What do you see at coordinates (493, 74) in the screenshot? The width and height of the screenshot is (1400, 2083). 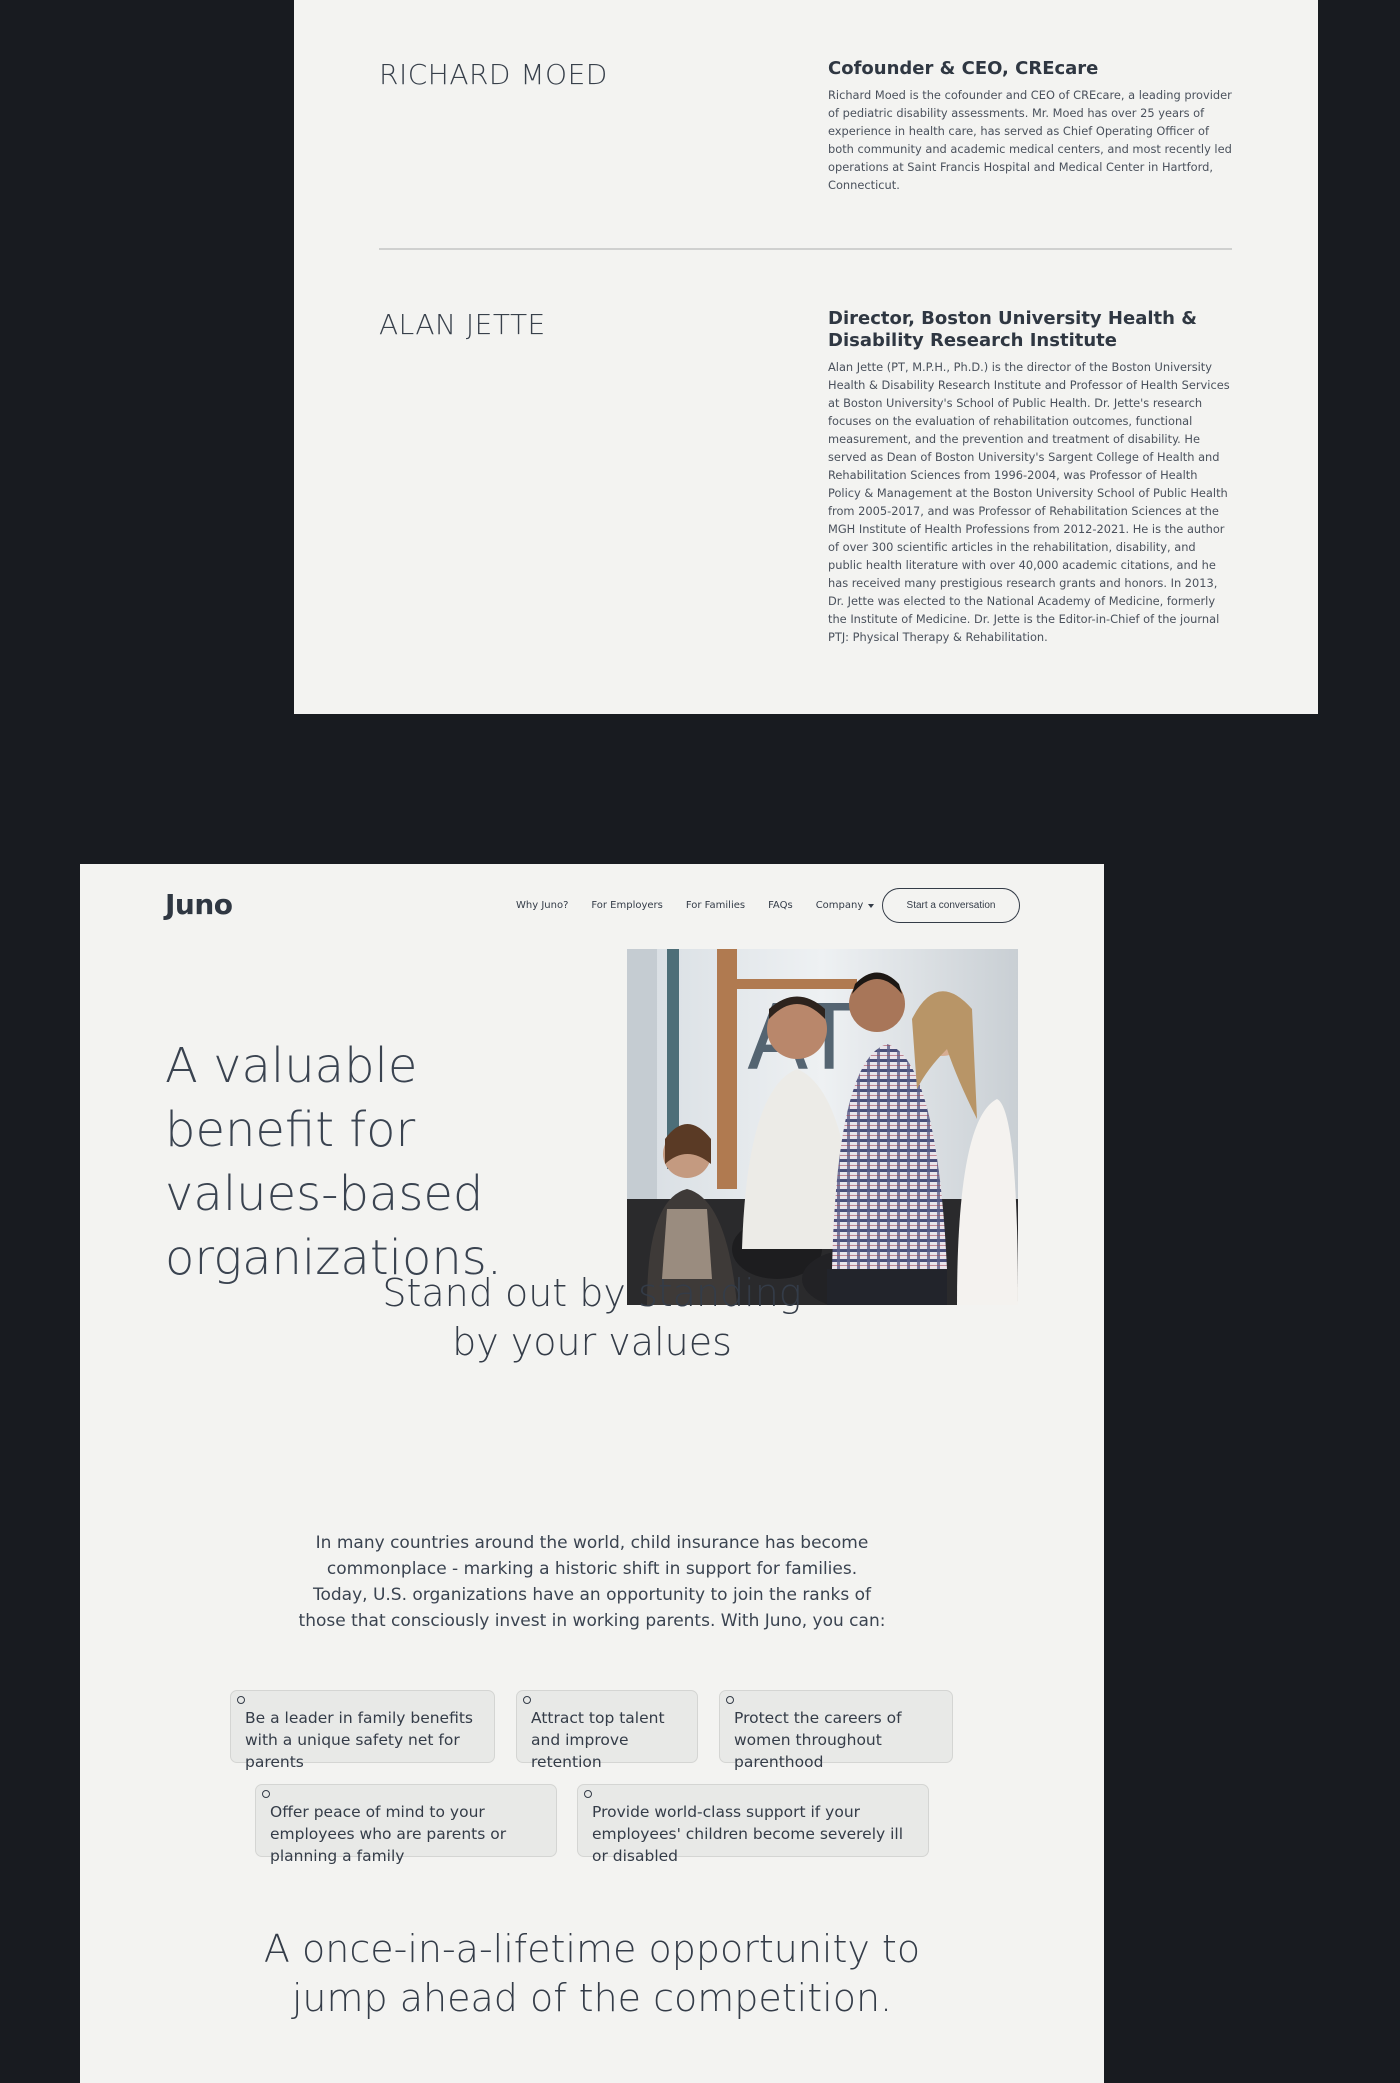 I see `bio-name: RICHARD MOED` at bounding box center [493, 74].